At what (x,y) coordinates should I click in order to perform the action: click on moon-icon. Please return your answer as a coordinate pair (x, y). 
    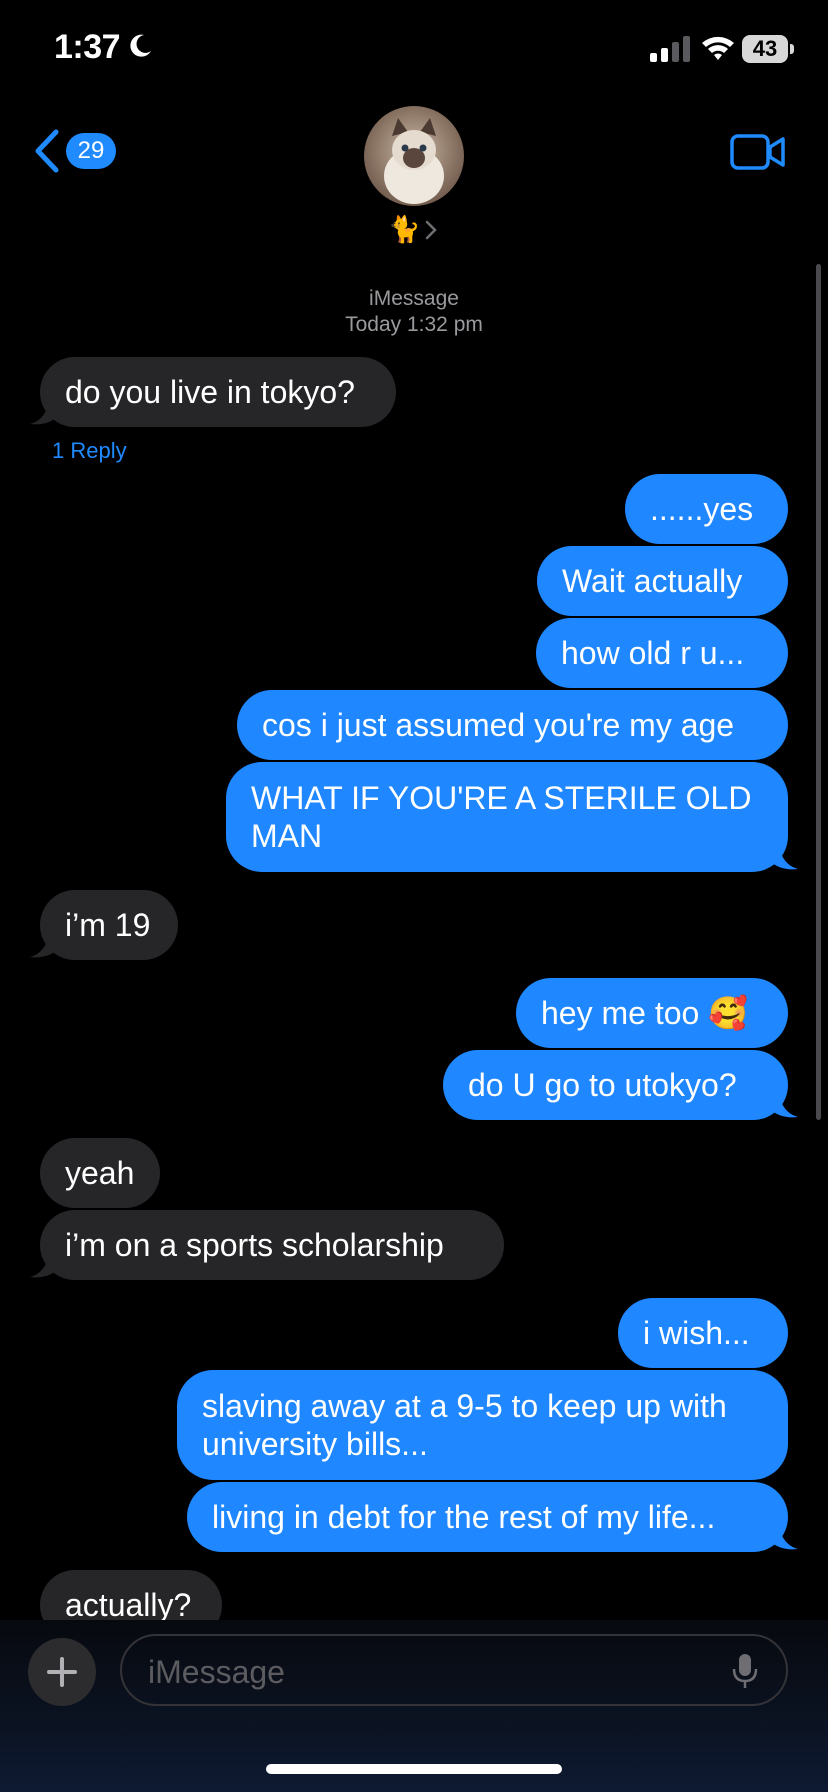
    Looking at the image, I should click on (140, 45).